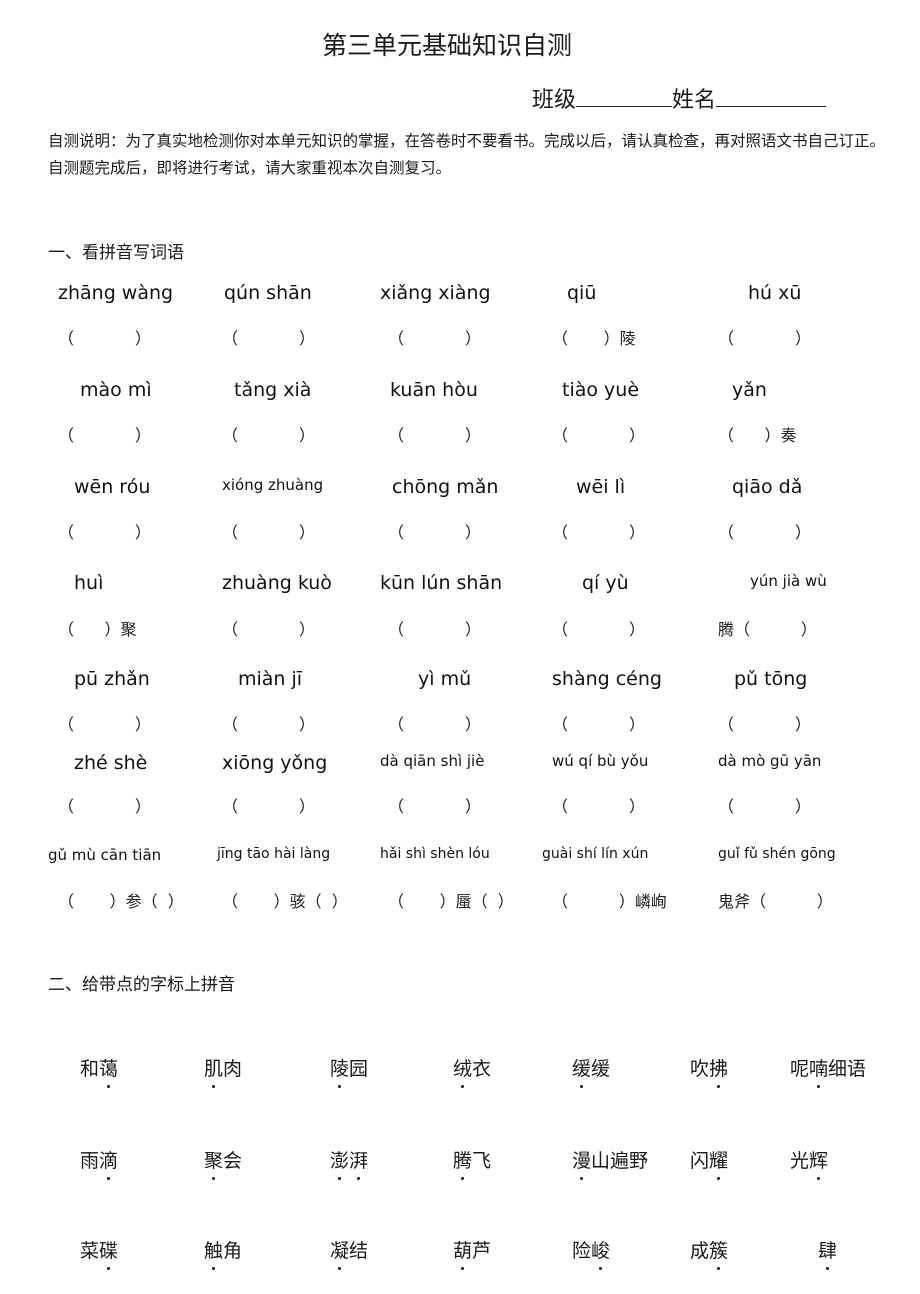 The width and height of the screenshot is (920, 1294). Describe the element at coordinates (700, 1069) in the screenshot. I see `character: 吹` at that location.